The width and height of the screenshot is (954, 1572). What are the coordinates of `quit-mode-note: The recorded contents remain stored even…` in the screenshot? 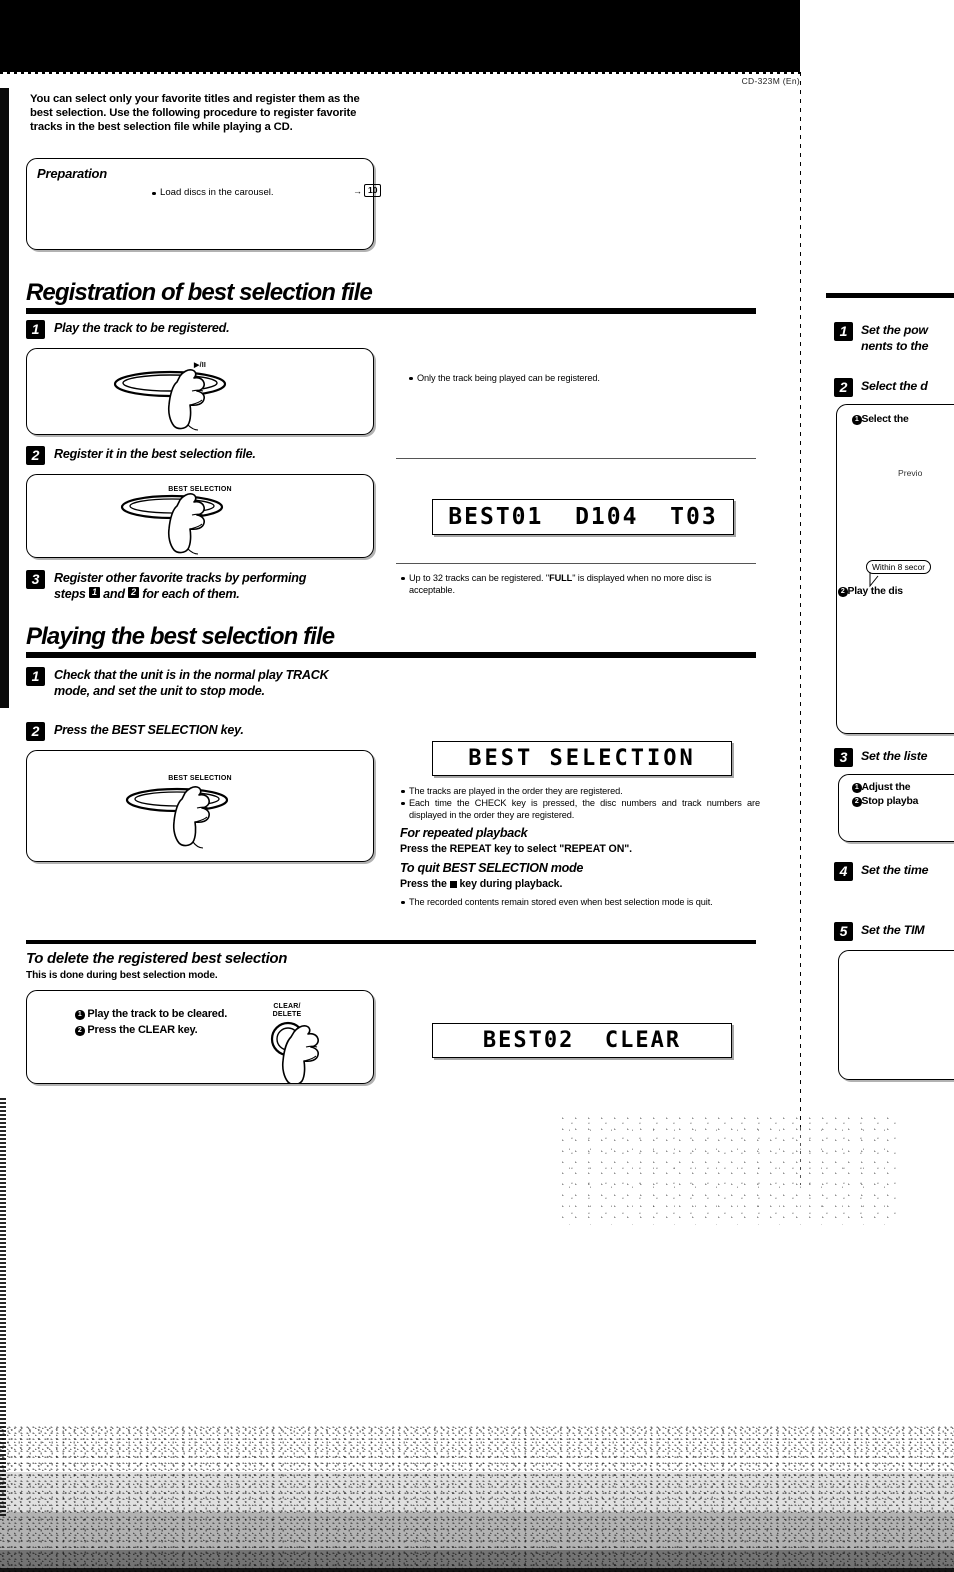 It's located at (580, 902).